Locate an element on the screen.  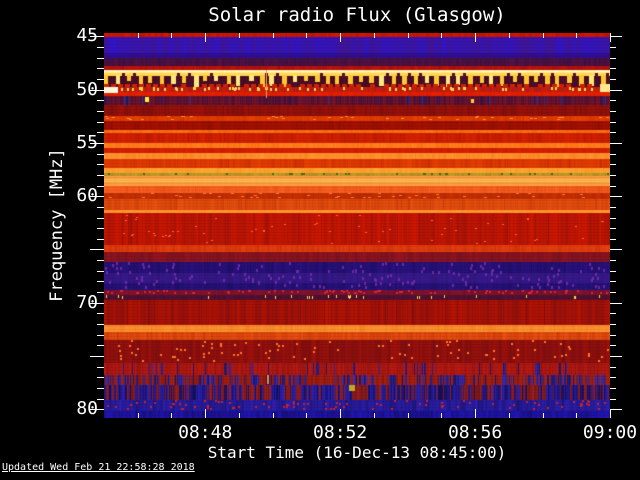
chart-title: Solar radio Flux (Glasgow) is located at coordinates (357, 15).